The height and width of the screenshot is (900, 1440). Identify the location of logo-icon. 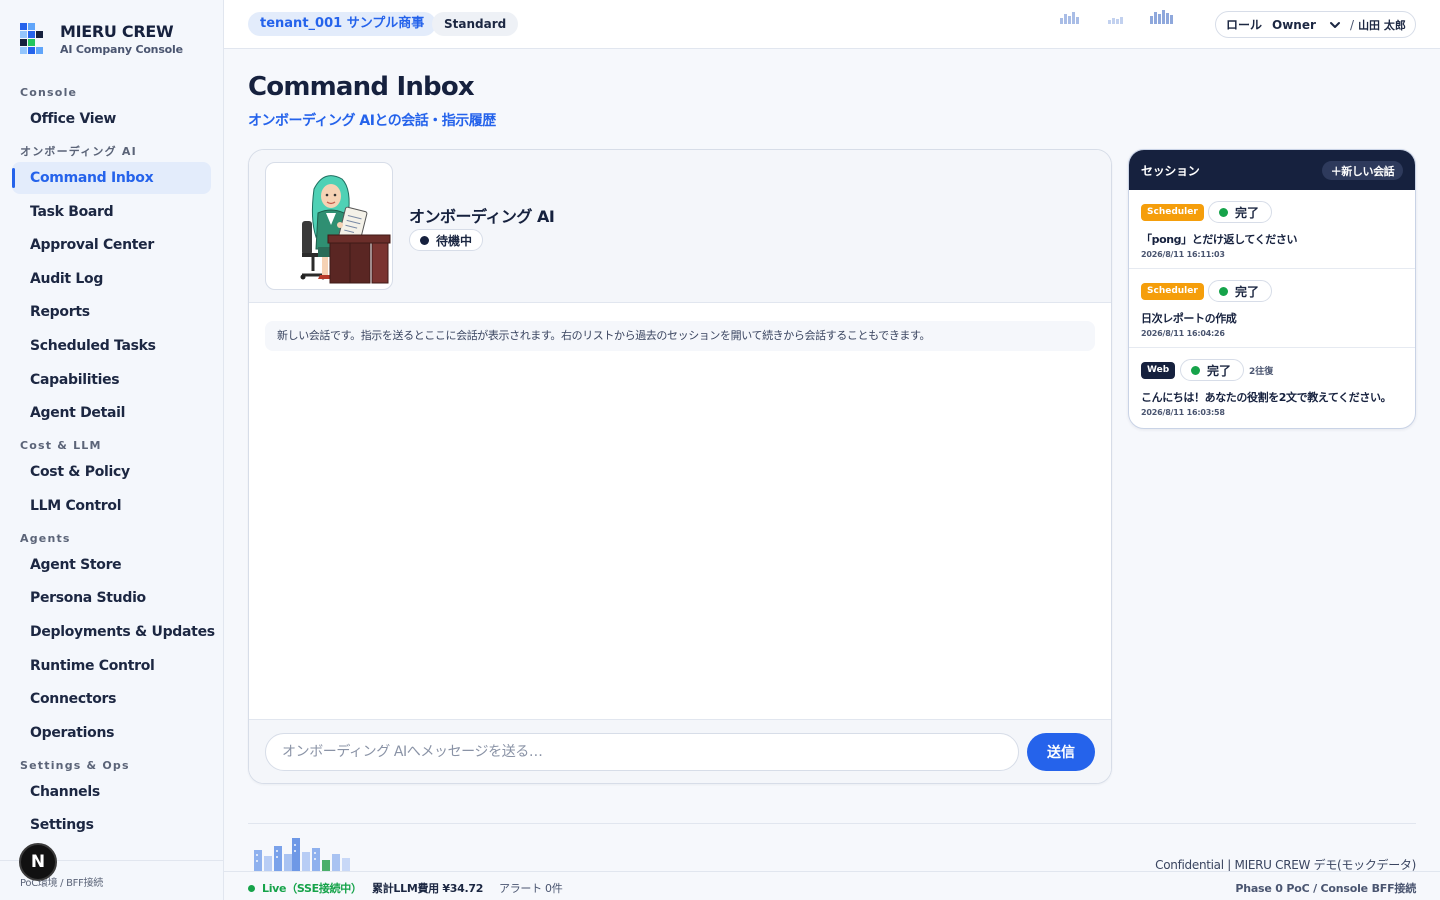
(32, 38).